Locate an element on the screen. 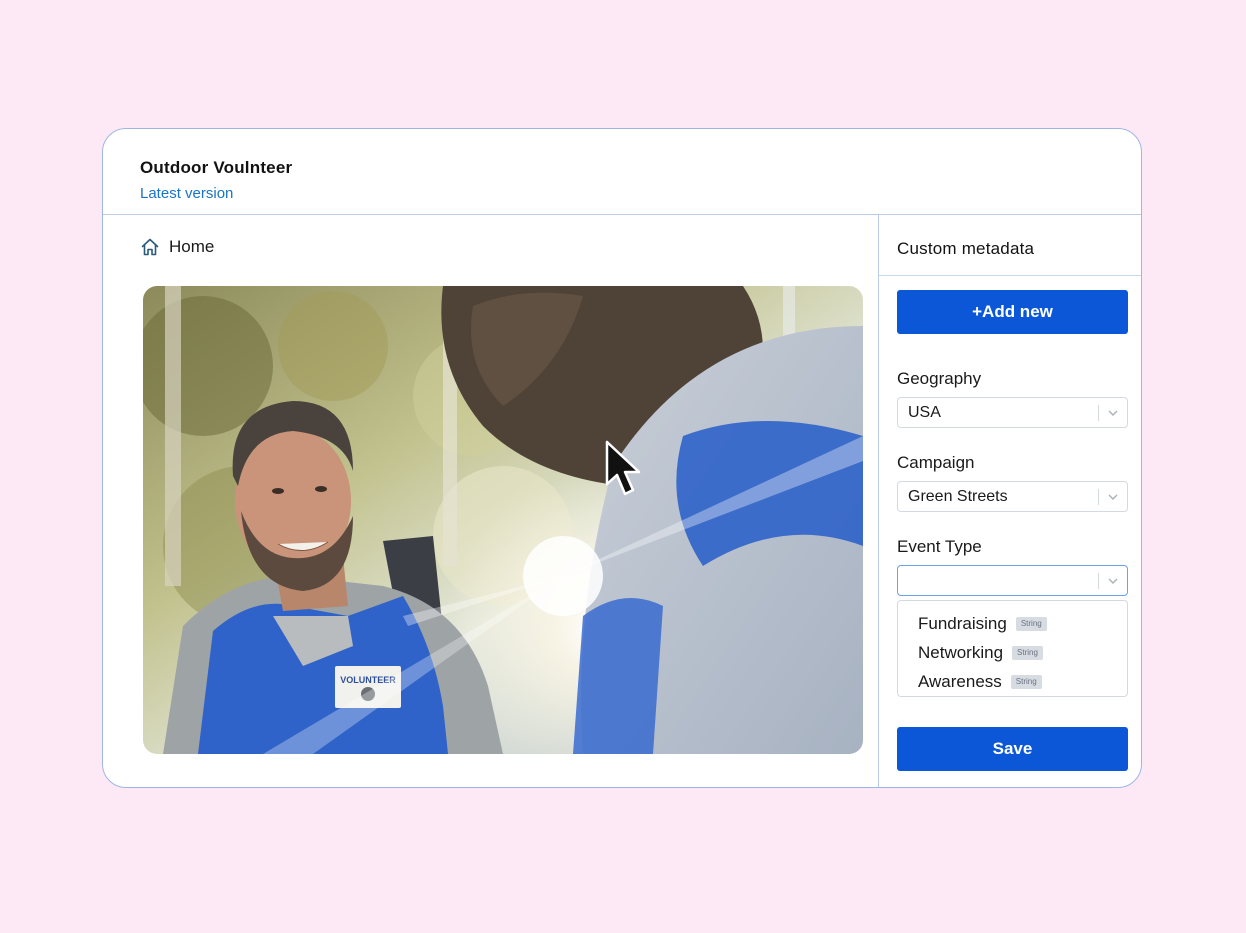 Image resolution: width=1246 pixels, height=933 pixels. geography-select: USA is located at coordinates (1012, 412).